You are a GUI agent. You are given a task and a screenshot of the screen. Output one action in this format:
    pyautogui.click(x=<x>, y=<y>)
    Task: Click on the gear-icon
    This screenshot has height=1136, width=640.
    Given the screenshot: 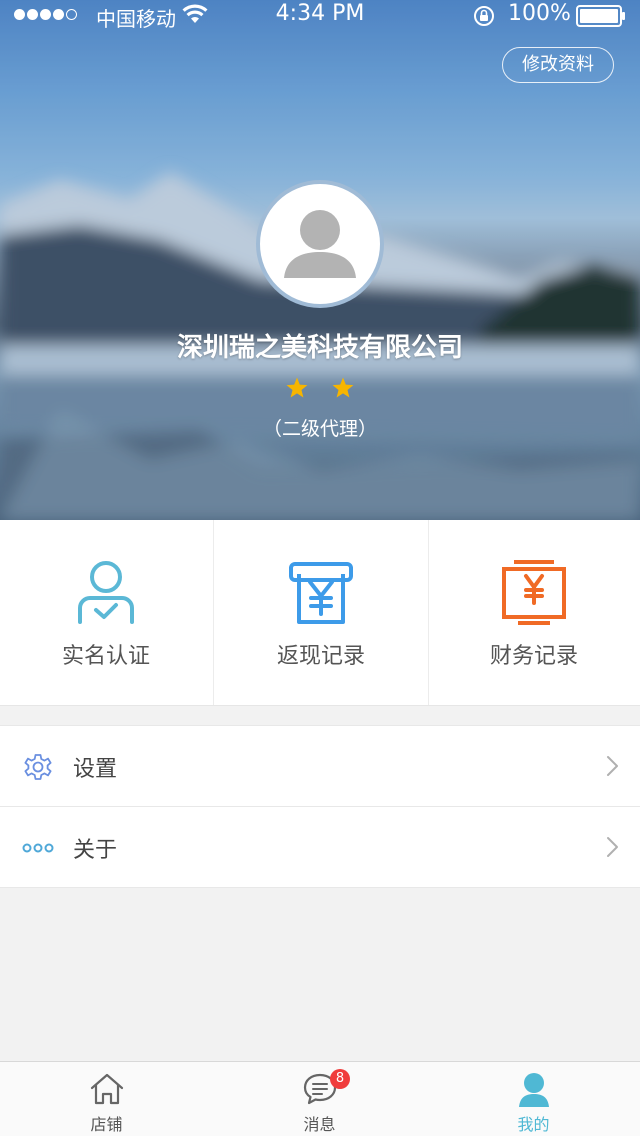 What is the action you would take?
    pyautogui.click(x=38, y=767)
    